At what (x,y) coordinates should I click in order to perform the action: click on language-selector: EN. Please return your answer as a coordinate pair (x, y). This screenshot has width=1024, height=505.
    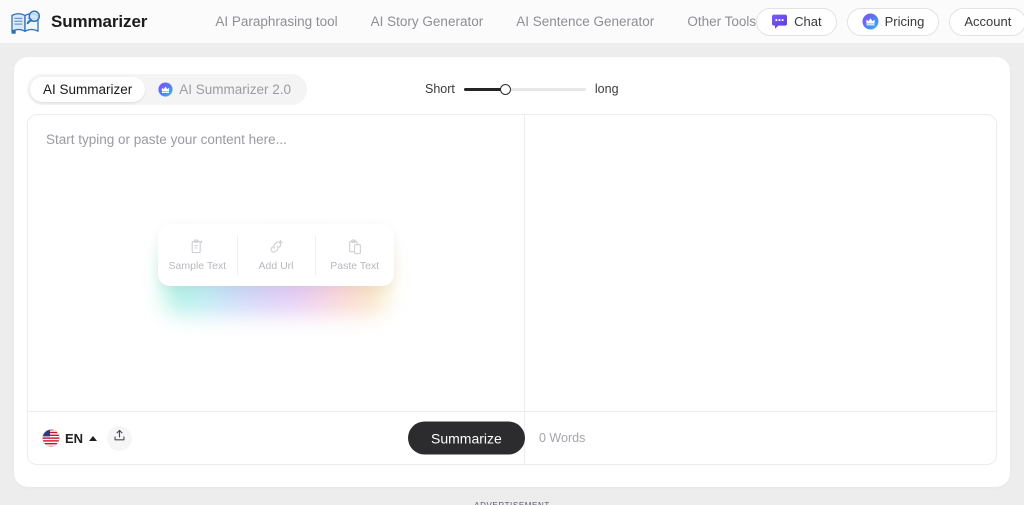
    Looking at the image, I should click on (70, 438).